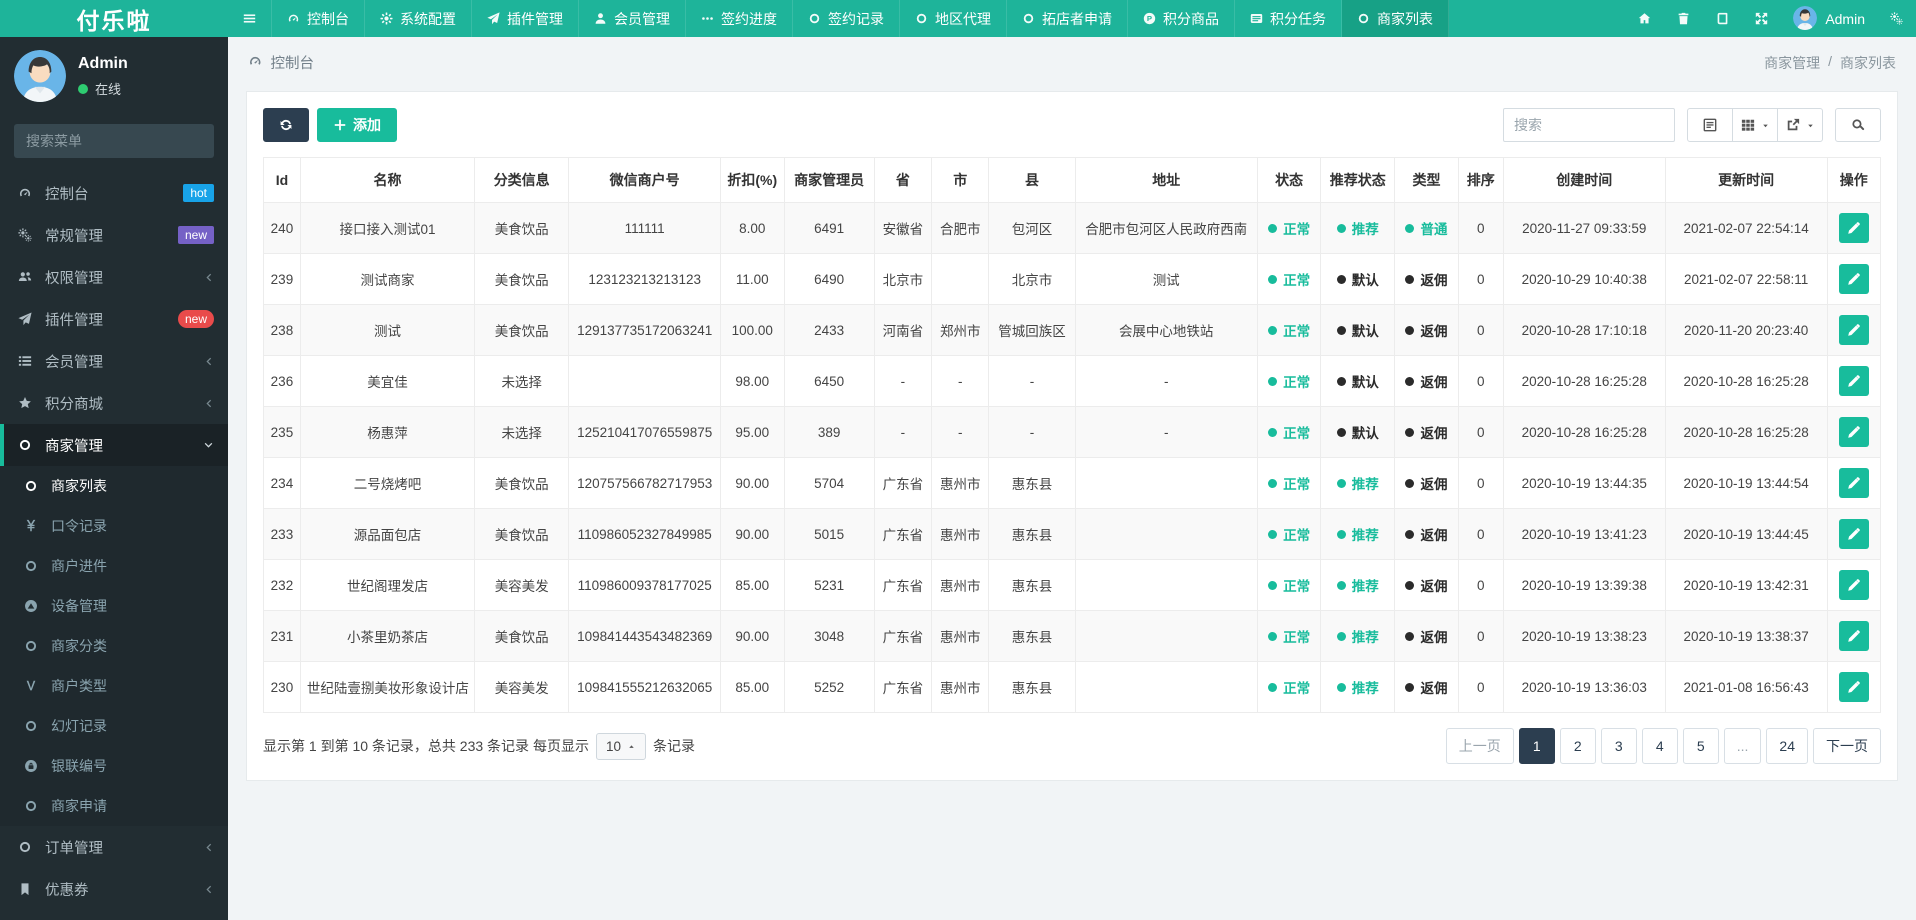 This screenshot has width=1916, height=920. Describe the element at coordinates (1288, 18) in the screenshot. I see `topnav-item: 积分任务` at that location.